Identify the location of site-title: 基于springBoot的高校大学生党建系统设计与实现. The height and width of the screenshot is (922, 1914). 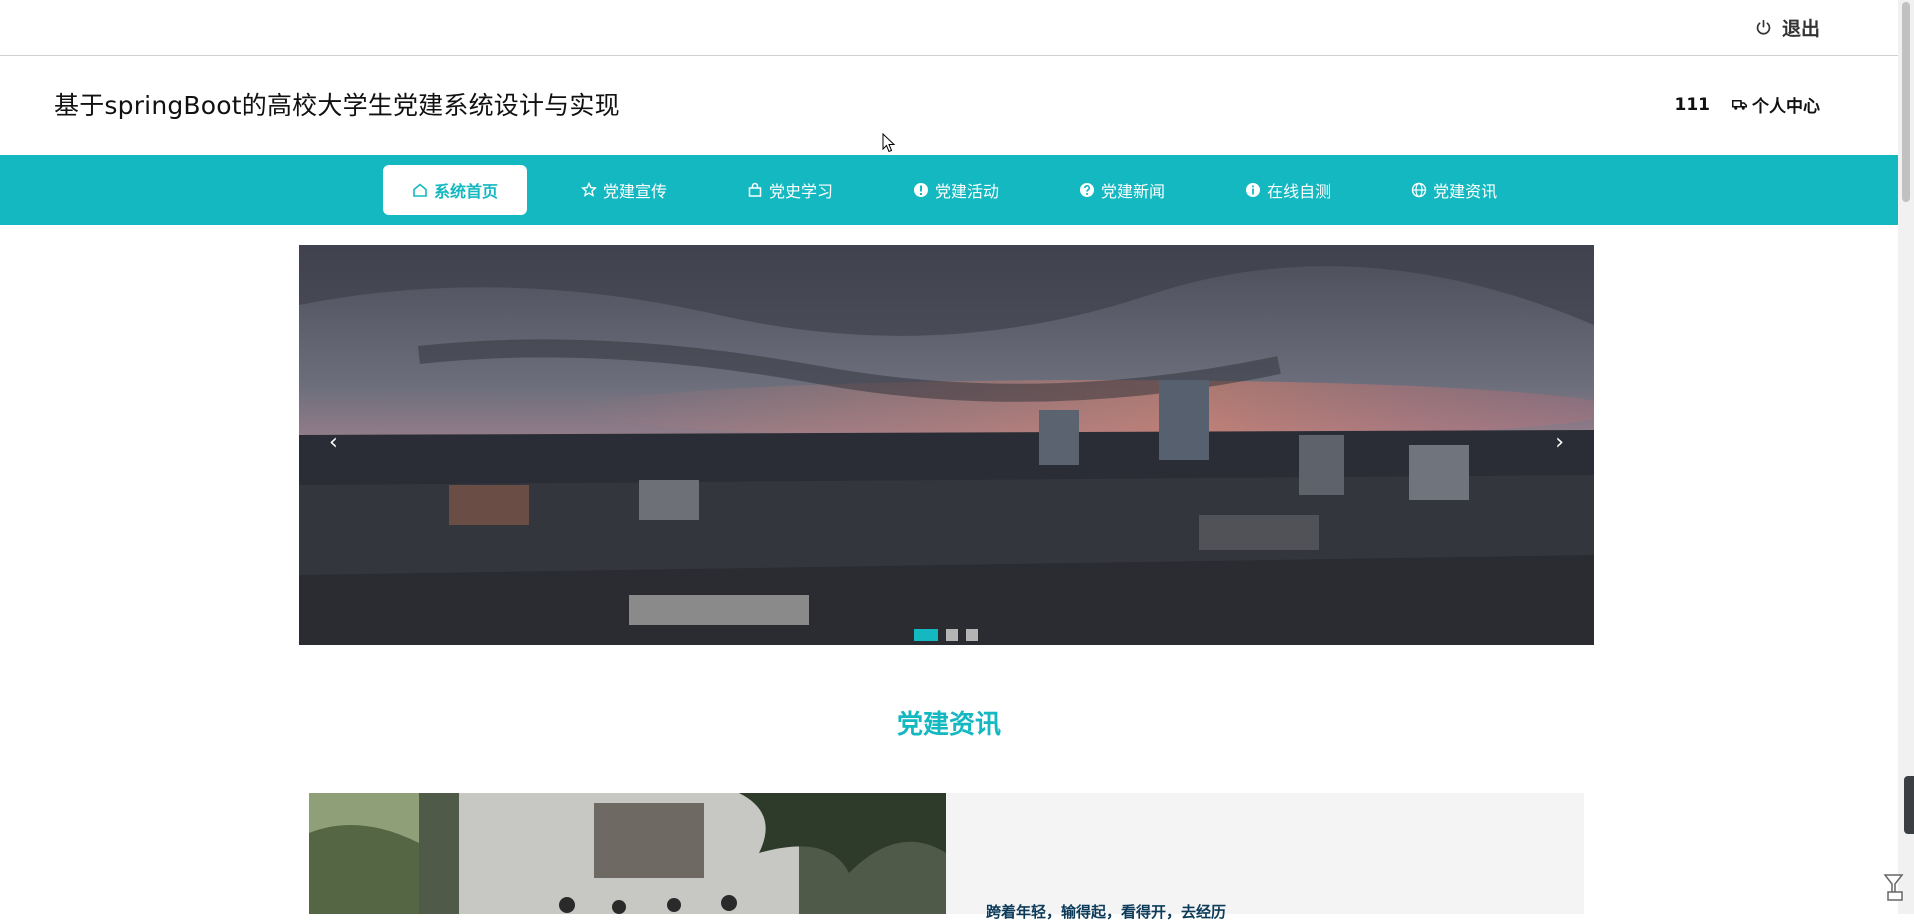
(337, 105).